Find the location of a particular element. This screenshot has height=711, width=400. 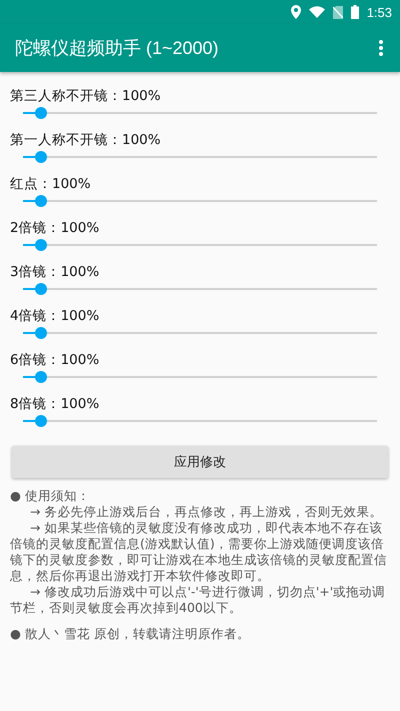

status-time: 1:53 is located at coordinates (379, 12).